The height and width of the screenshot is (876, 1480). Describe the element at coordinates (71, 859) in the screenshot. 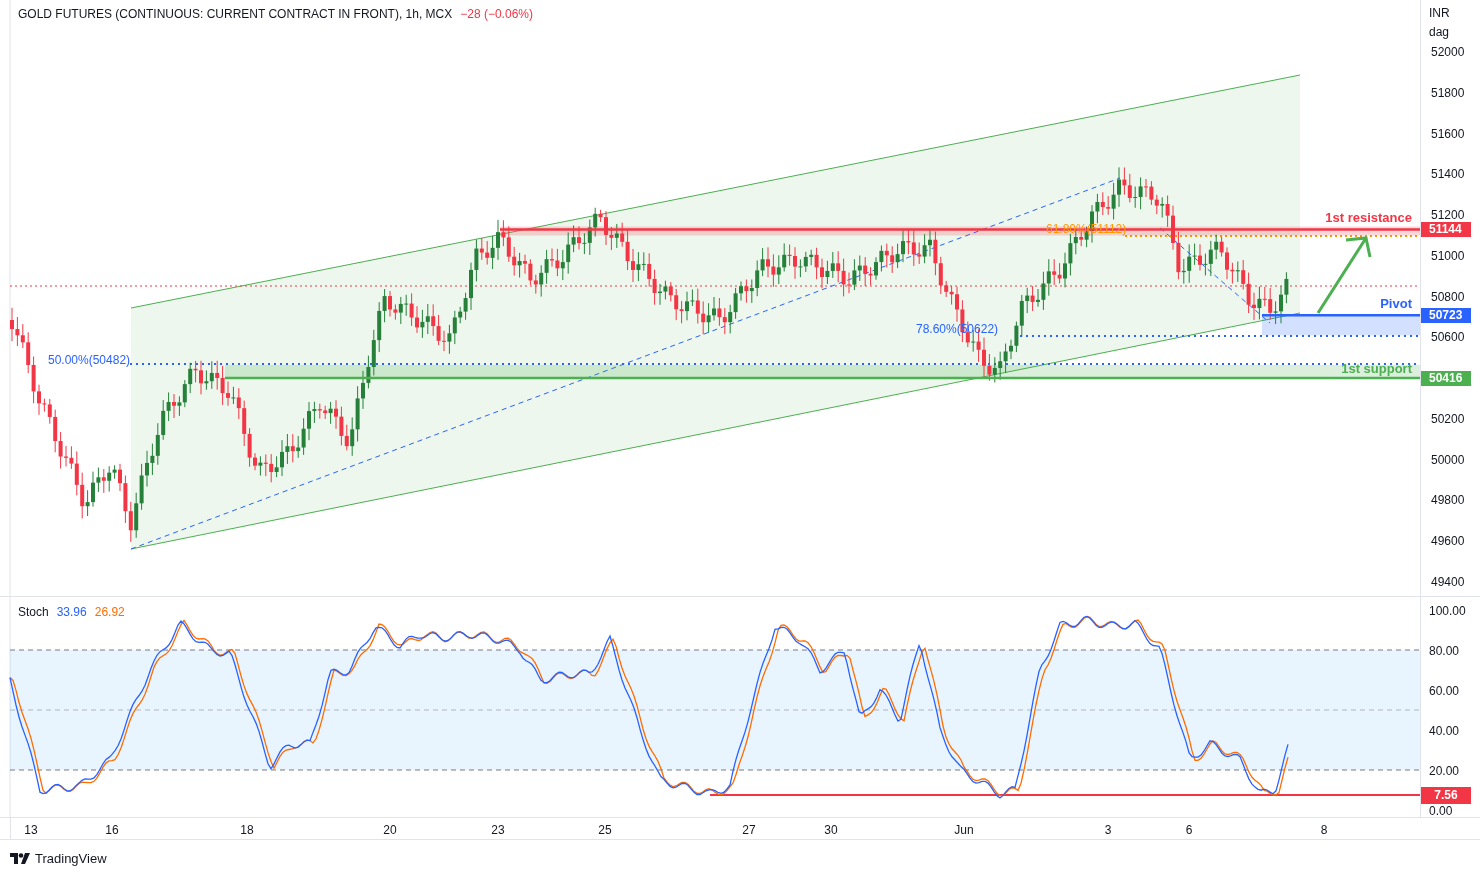

I see `brand-name: TradingView` at that location.